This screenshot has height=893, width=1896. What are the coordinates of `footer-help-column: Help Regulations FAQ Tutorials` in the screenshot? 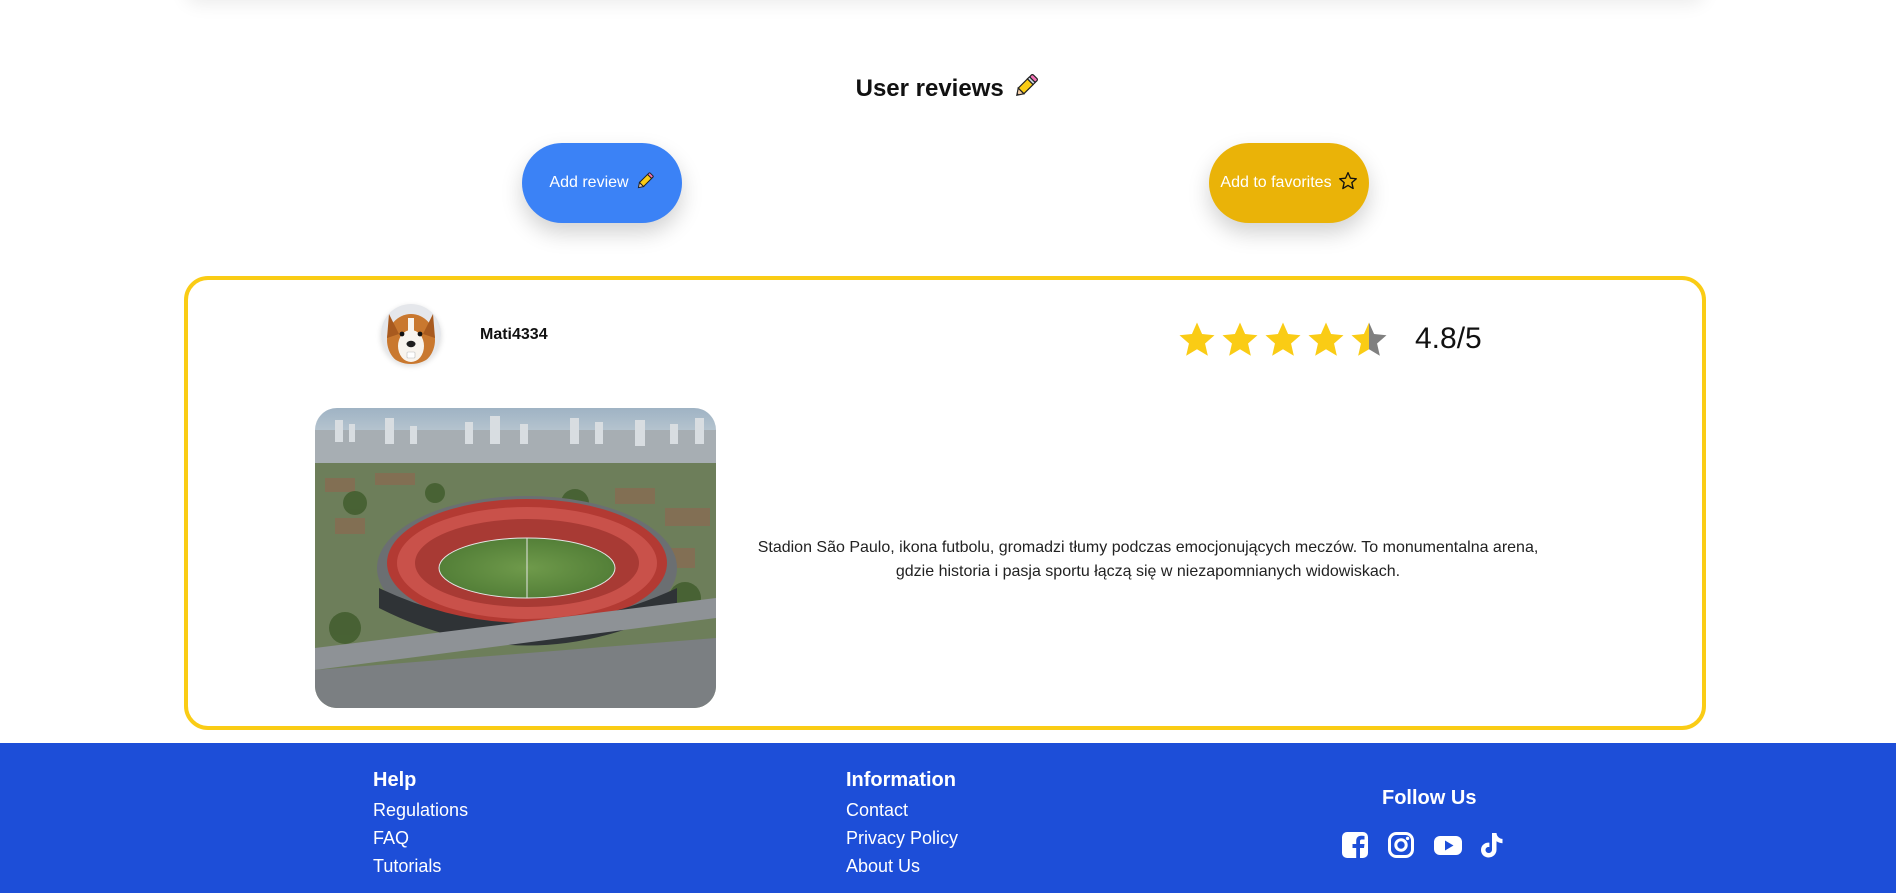 It's located at (420, 824).